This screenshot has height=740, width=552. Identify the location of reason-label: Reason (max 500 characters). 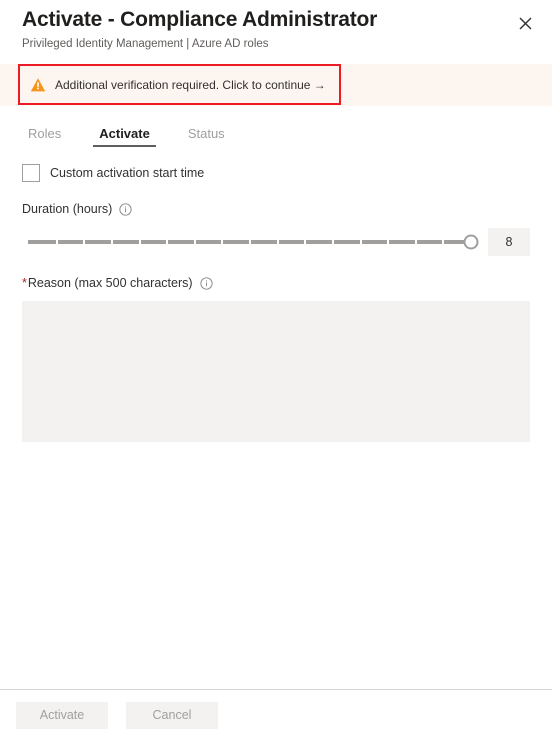
(110, 283).